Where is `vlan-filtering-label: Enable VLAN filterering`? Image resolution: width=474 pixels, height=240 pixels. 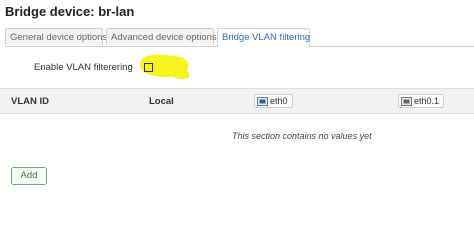
vlan-filtering-label: Enable VLAN filterering is located at coordinates (83, 67).